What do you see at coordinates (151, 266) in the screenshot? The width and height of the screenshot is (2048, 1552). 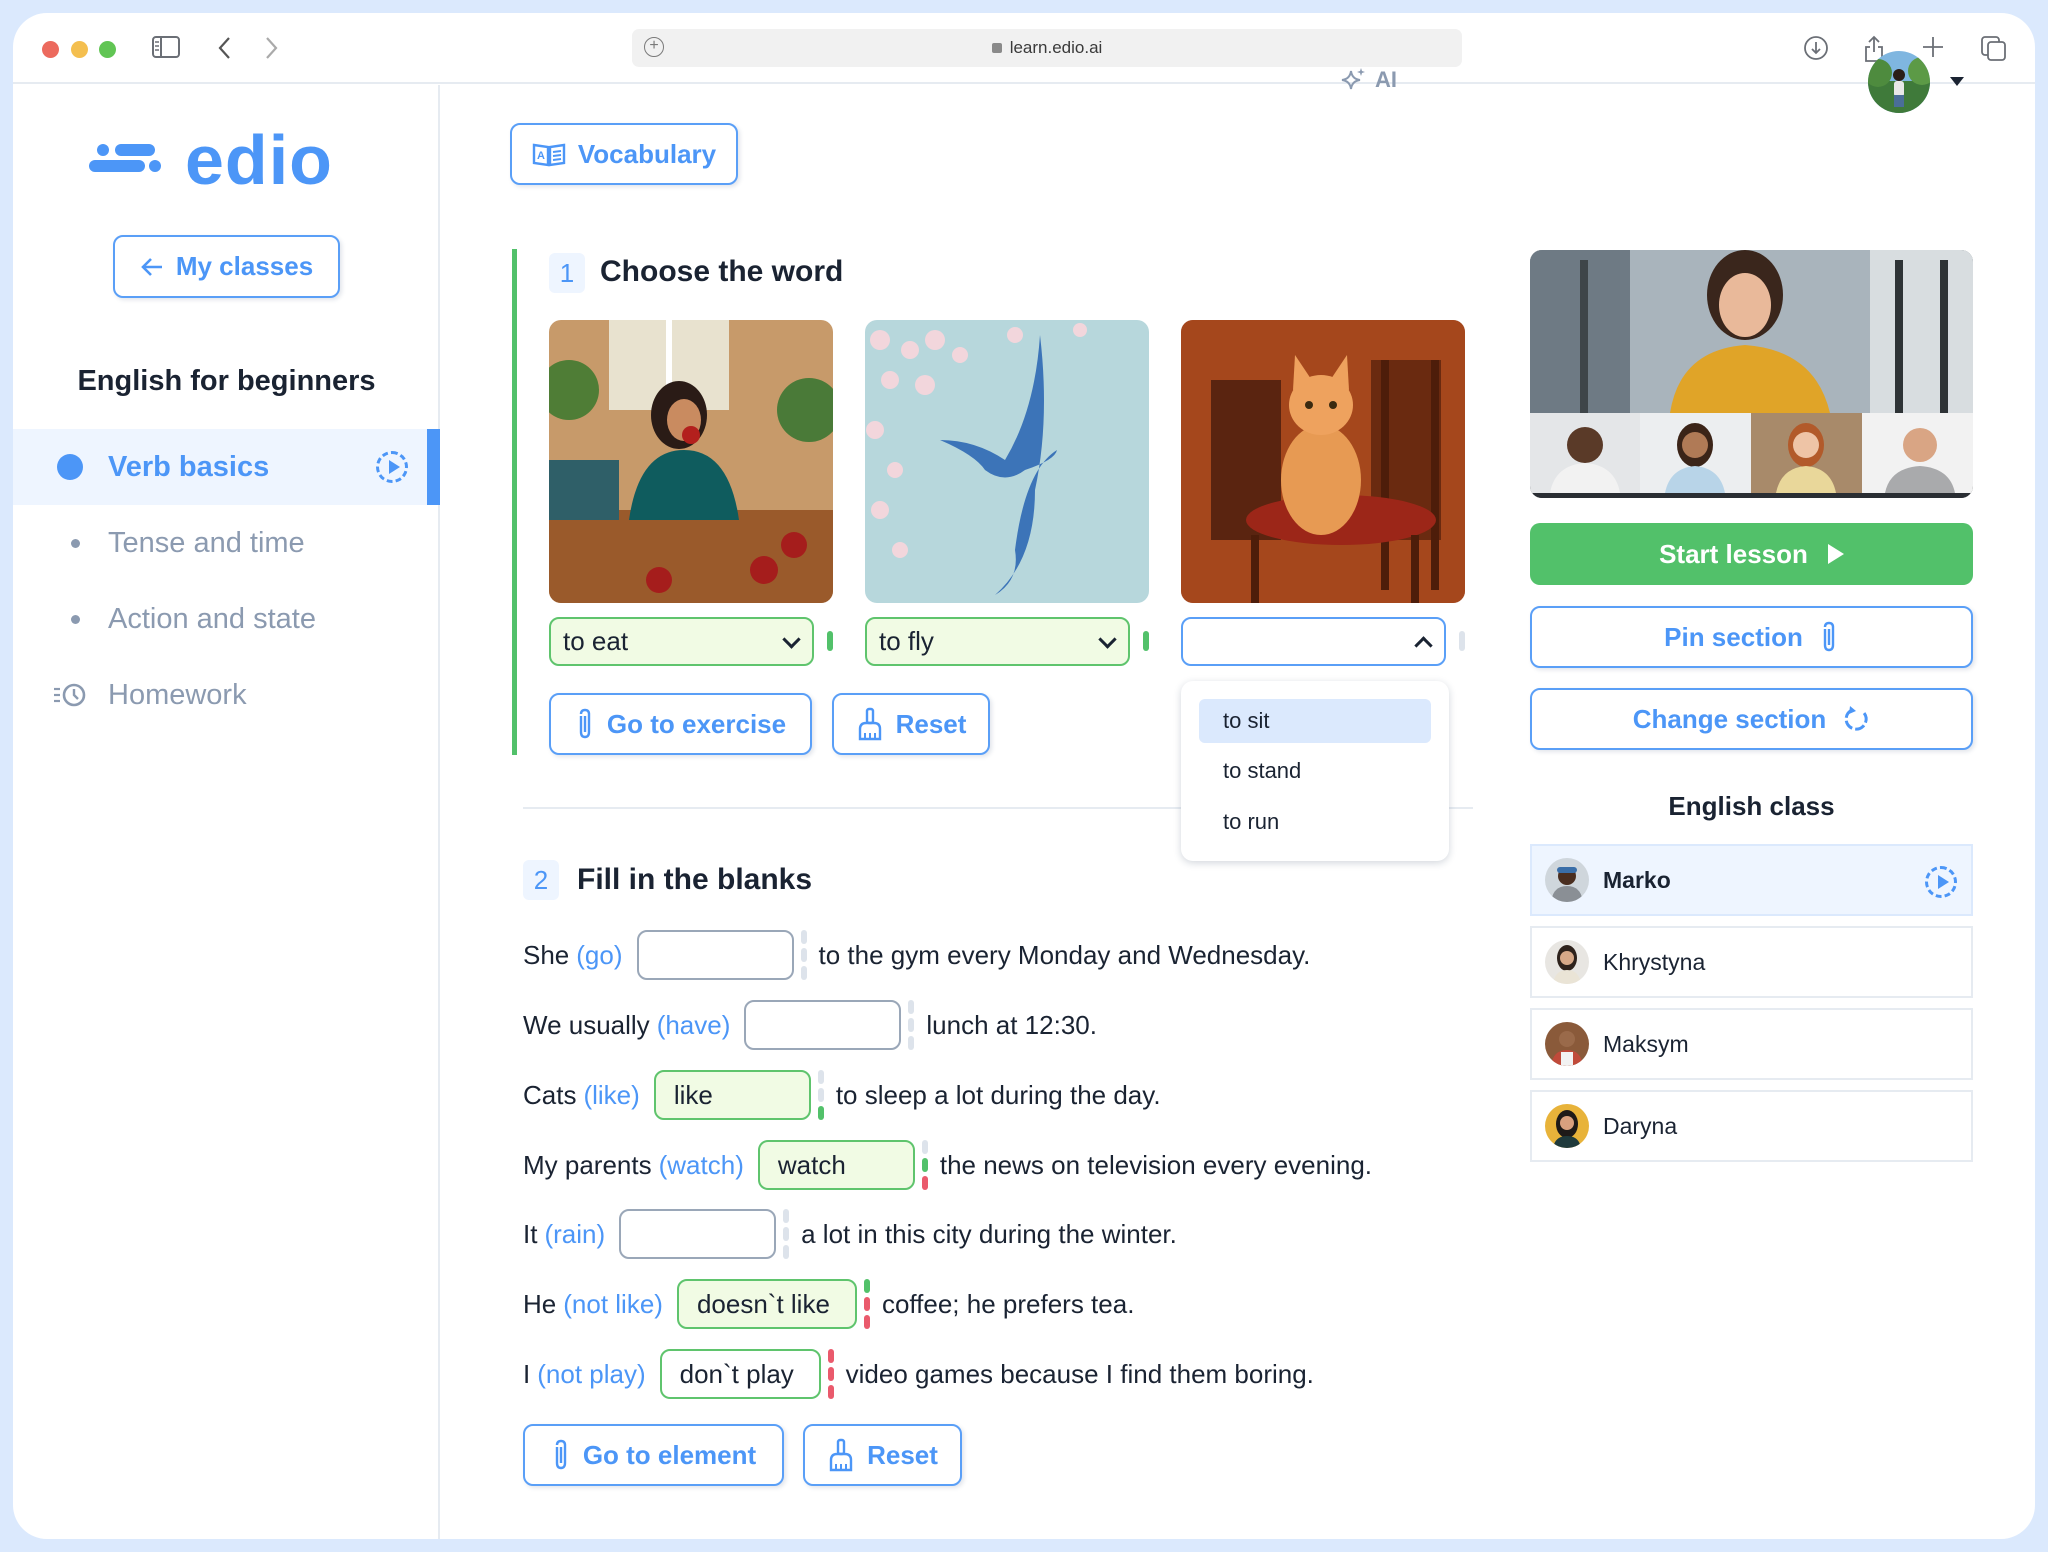 I see `arrow-left-icon` at bounding box center [151, 266].